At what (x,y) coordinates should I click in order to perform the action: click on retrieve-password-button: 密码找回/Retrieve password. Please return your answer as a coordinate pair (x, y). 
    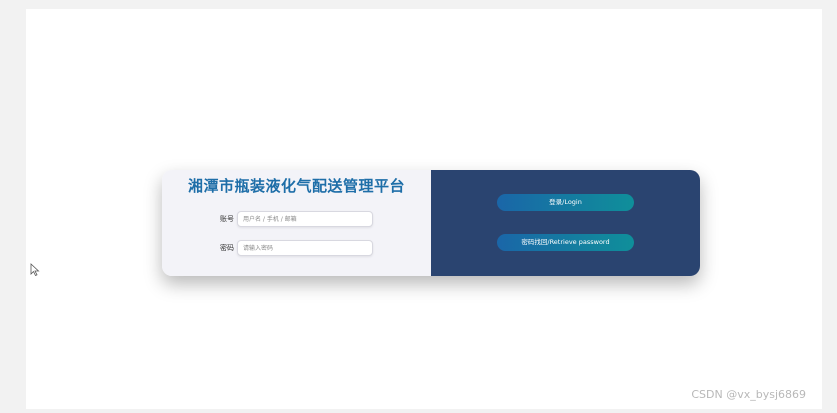
    Looking at the image, I should click on (565, 242).